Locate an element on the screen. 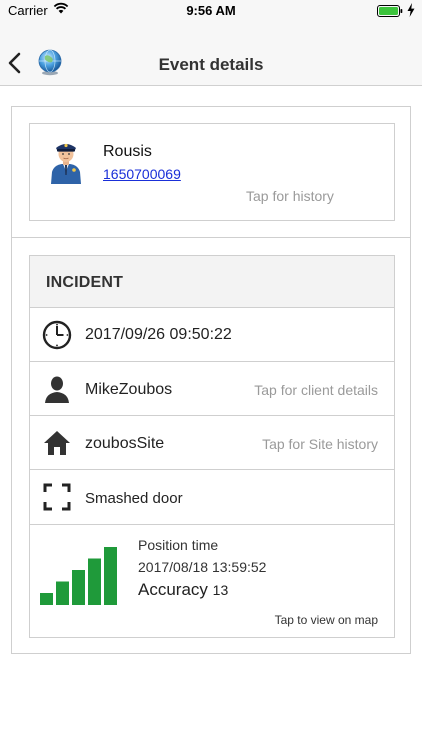  signal-strength-icon is located at coordinates (81, 576).